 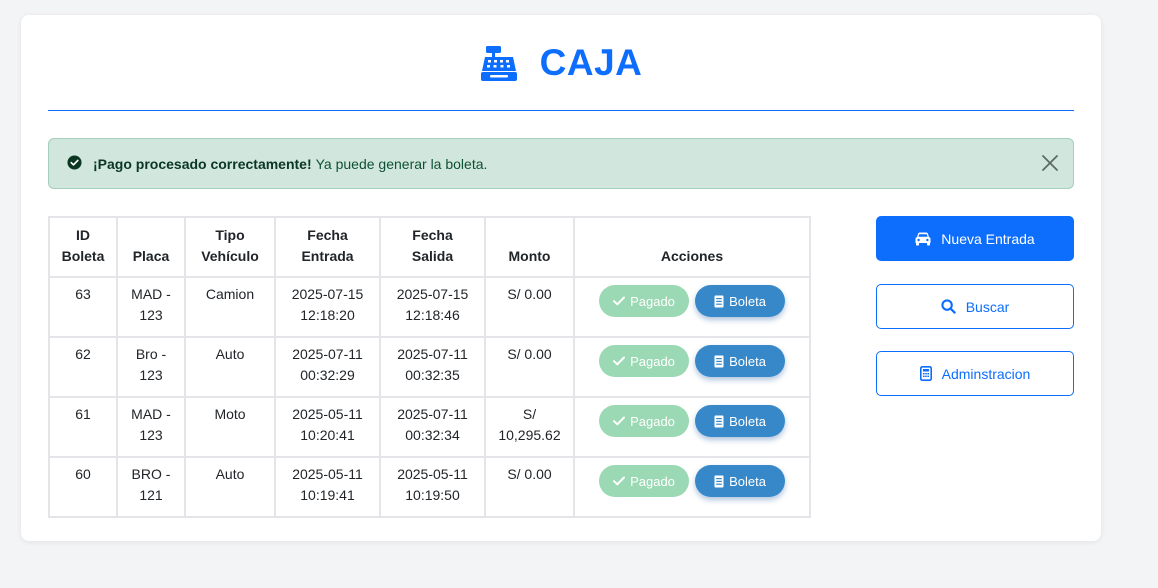 I want to click on col-header-id: ID Boleta, so click(x=83, y=247).